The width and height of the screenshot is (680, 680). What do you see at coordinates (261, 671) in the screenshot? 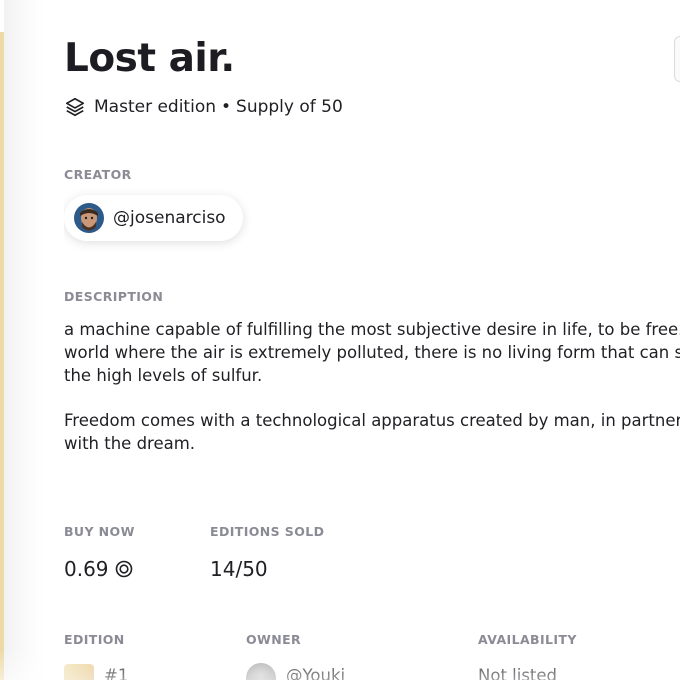
I see `owner-avatar` at bounding box center [261, 671].